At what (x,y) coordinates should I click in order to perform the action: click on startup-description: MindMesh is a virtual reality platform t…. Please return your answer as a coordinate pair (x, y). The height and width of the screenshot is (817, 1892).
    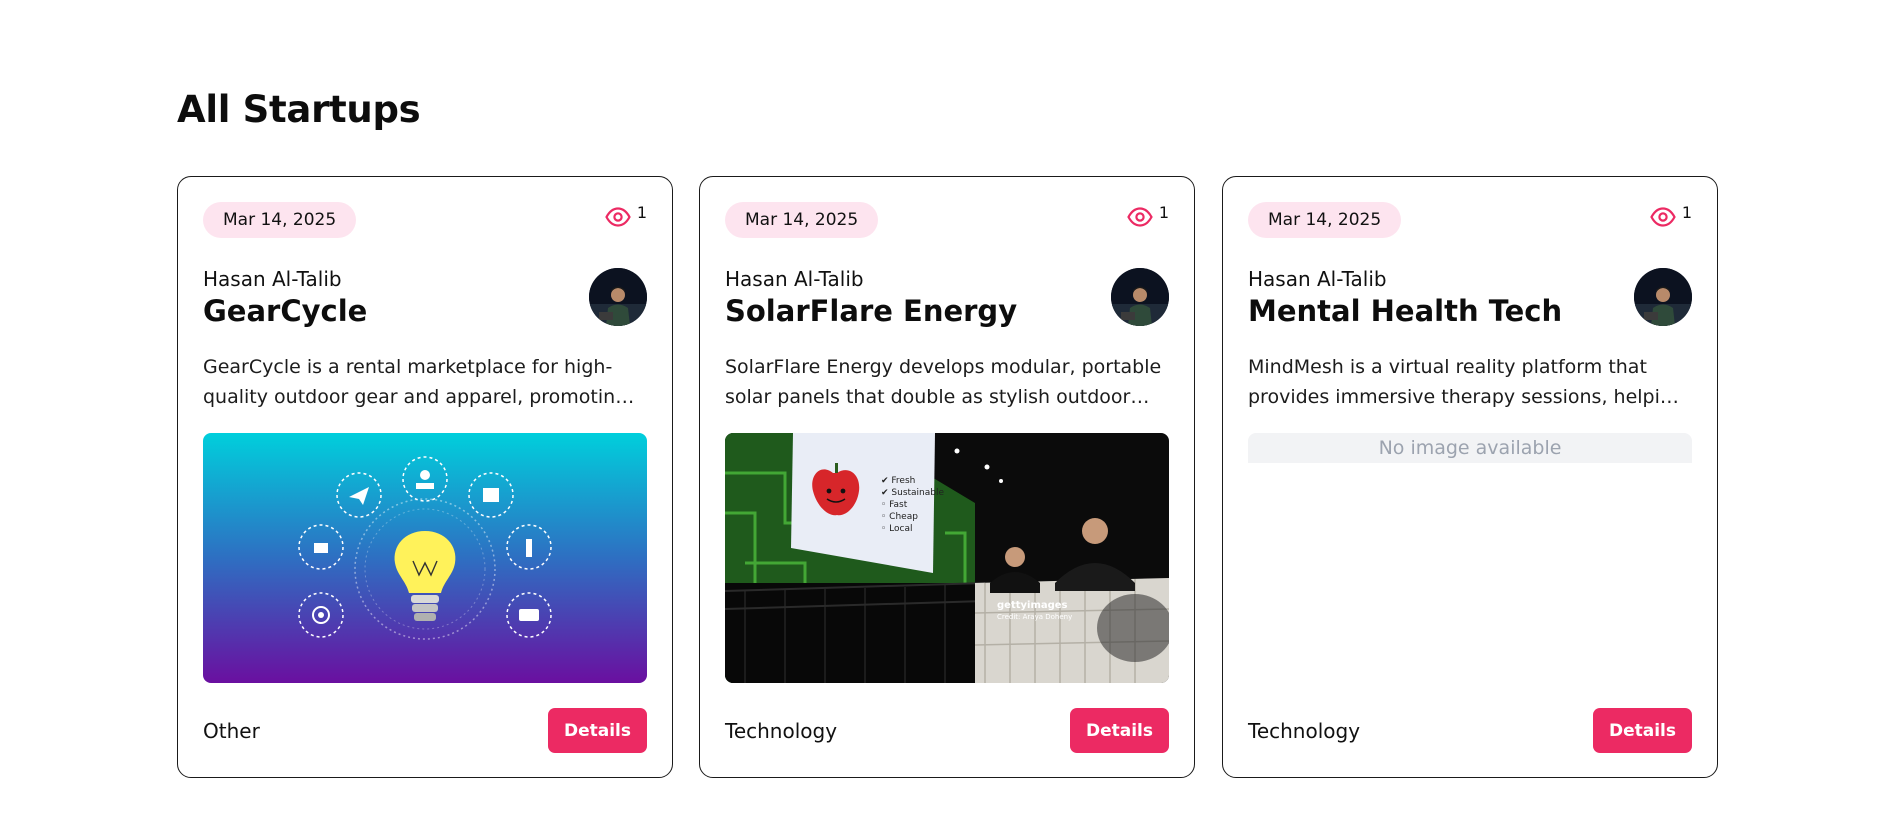
    Looking at the image, I should click on (1466, 382).